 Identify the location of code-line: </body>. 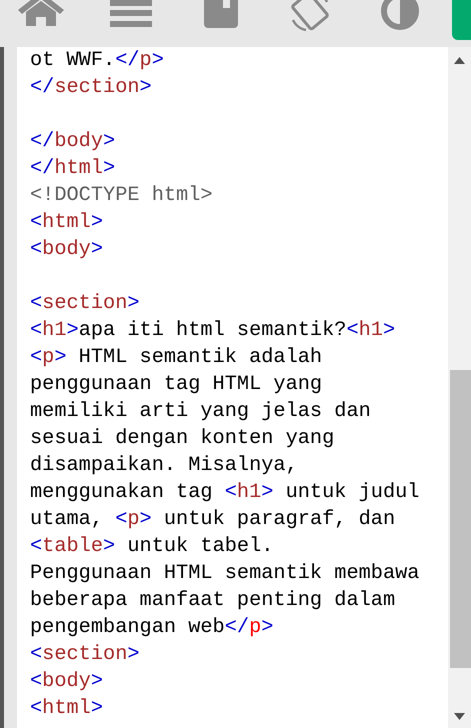
(73, 142).